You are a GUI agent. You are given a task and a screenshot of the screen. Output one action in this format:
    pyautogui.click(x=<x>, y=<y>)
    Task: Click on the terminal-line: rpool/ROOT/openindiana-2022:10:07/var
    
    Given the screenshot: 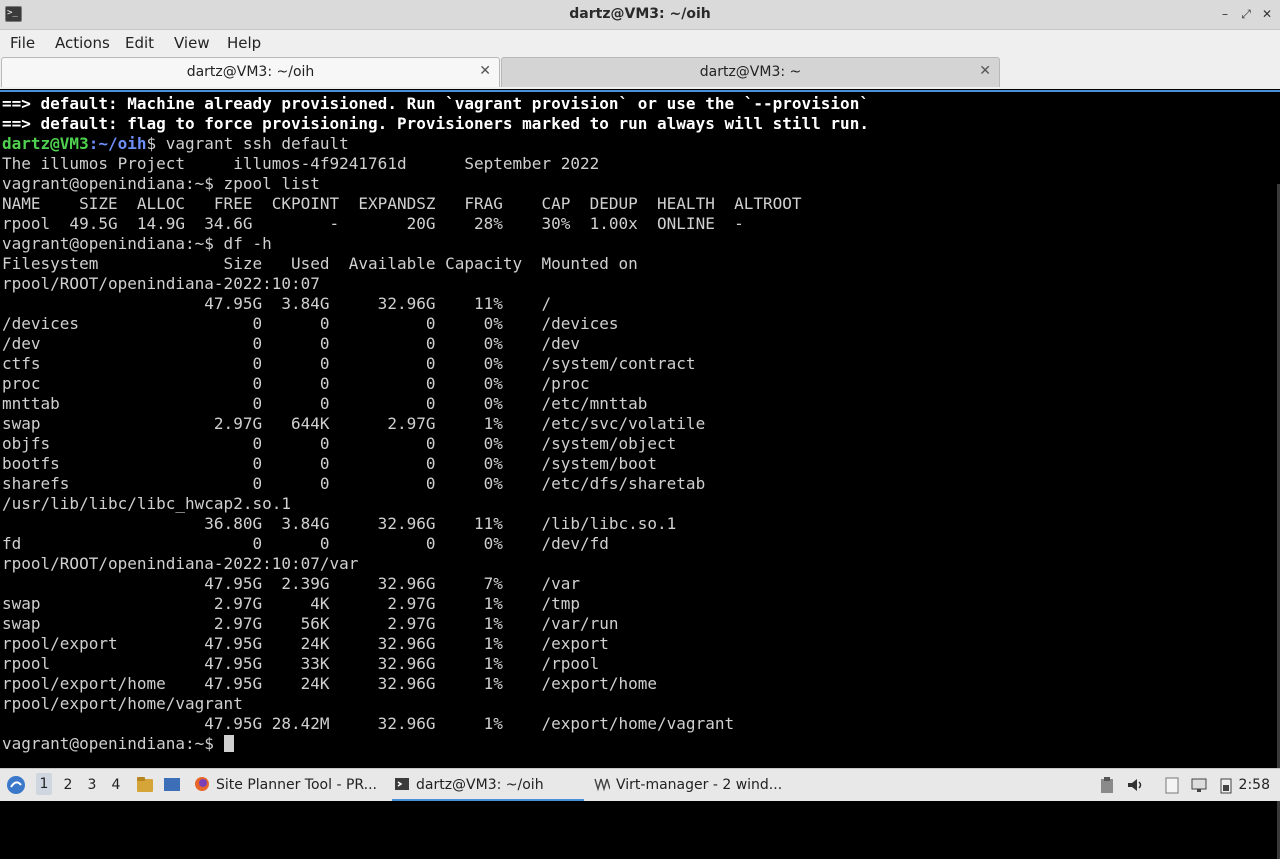 What is the action you would take?
    pyautogui.click(x=180, y=563)
    